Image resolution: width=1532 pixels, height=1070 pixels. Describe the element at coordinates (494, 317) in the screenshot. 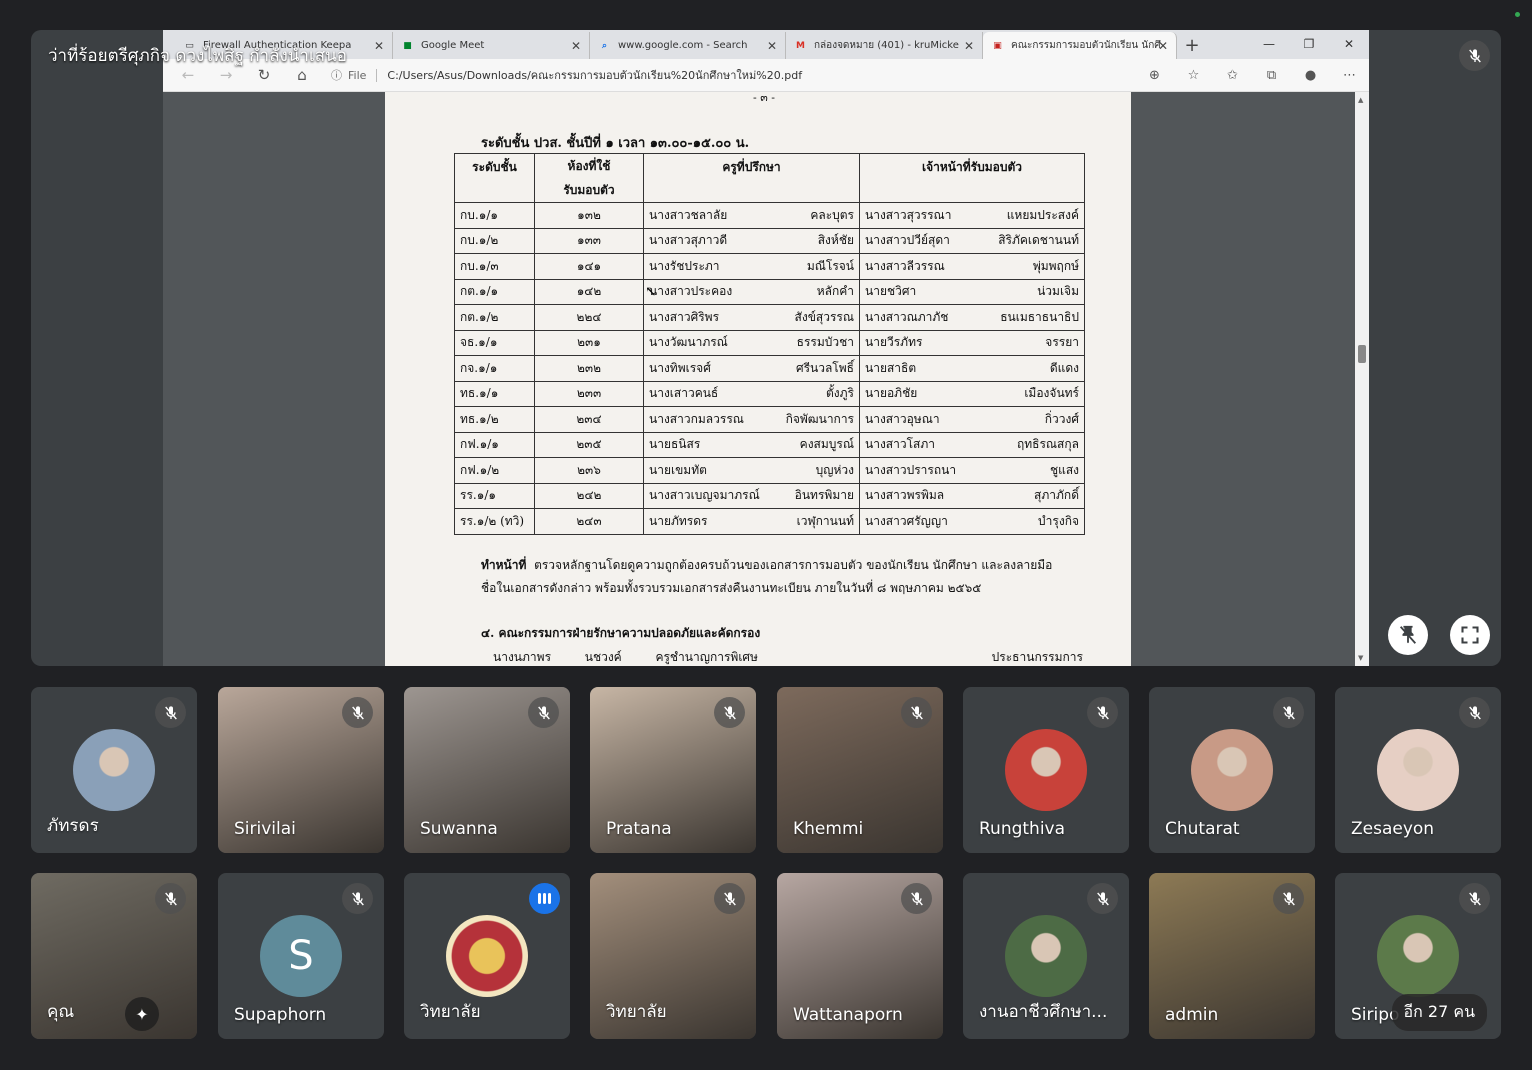

I see `cell-level: กต.๑/๒` at that location.